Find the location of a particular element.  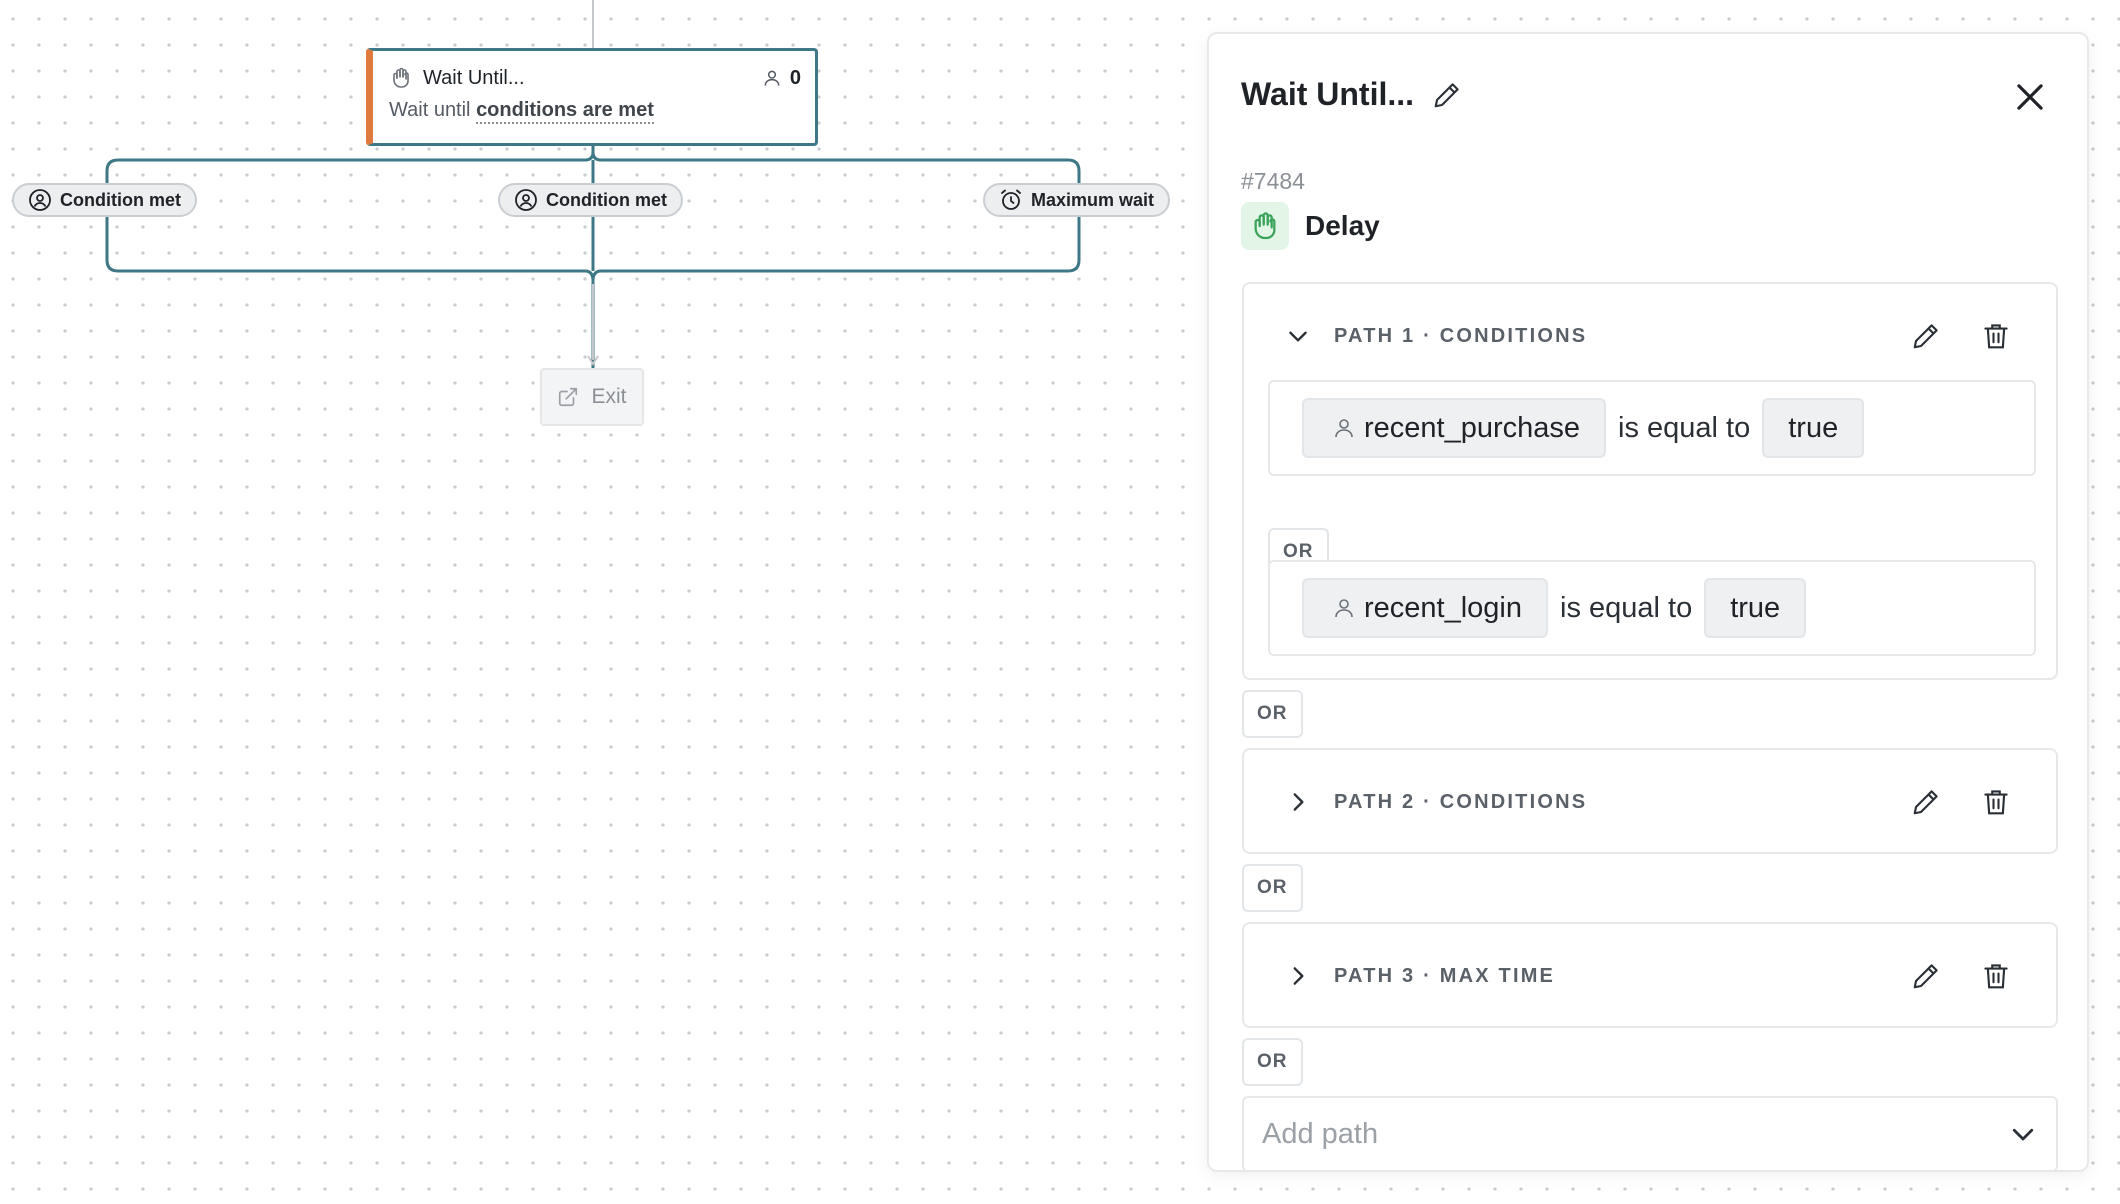

collapse-path-button is located at coordinates (1298, 336).